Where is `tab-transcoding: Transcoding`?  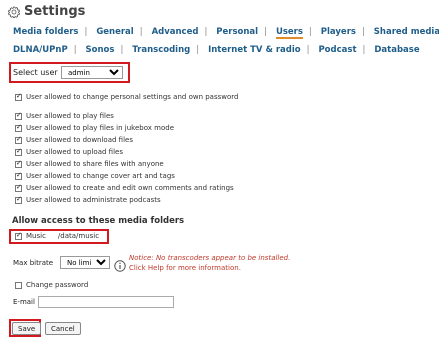
tab-transcoding: Transcoding is located at coordinates (161, 50).